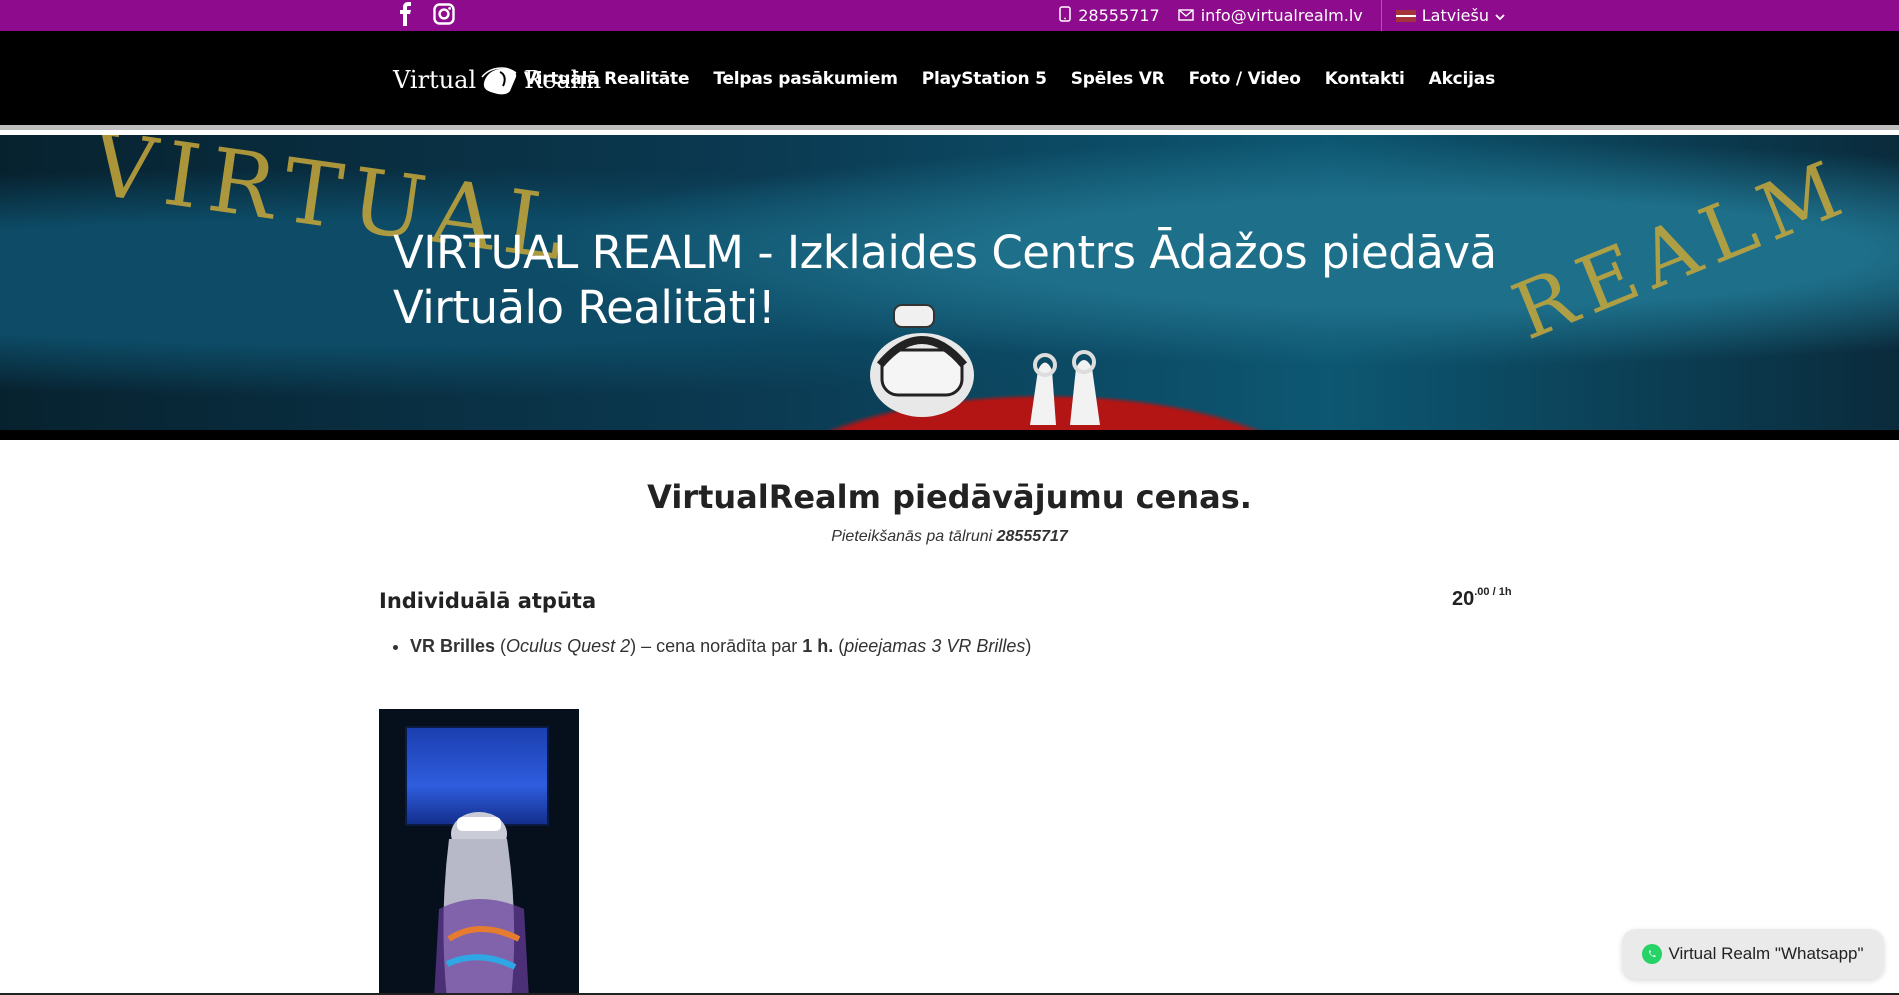 Image resolution: width=1899 pixels, height=995 pixels. Describe the element at coordinates (1765, 954) in the screenshot. I see `whatsapp-label: Virtual Realm "Whatsapp"` at that location.